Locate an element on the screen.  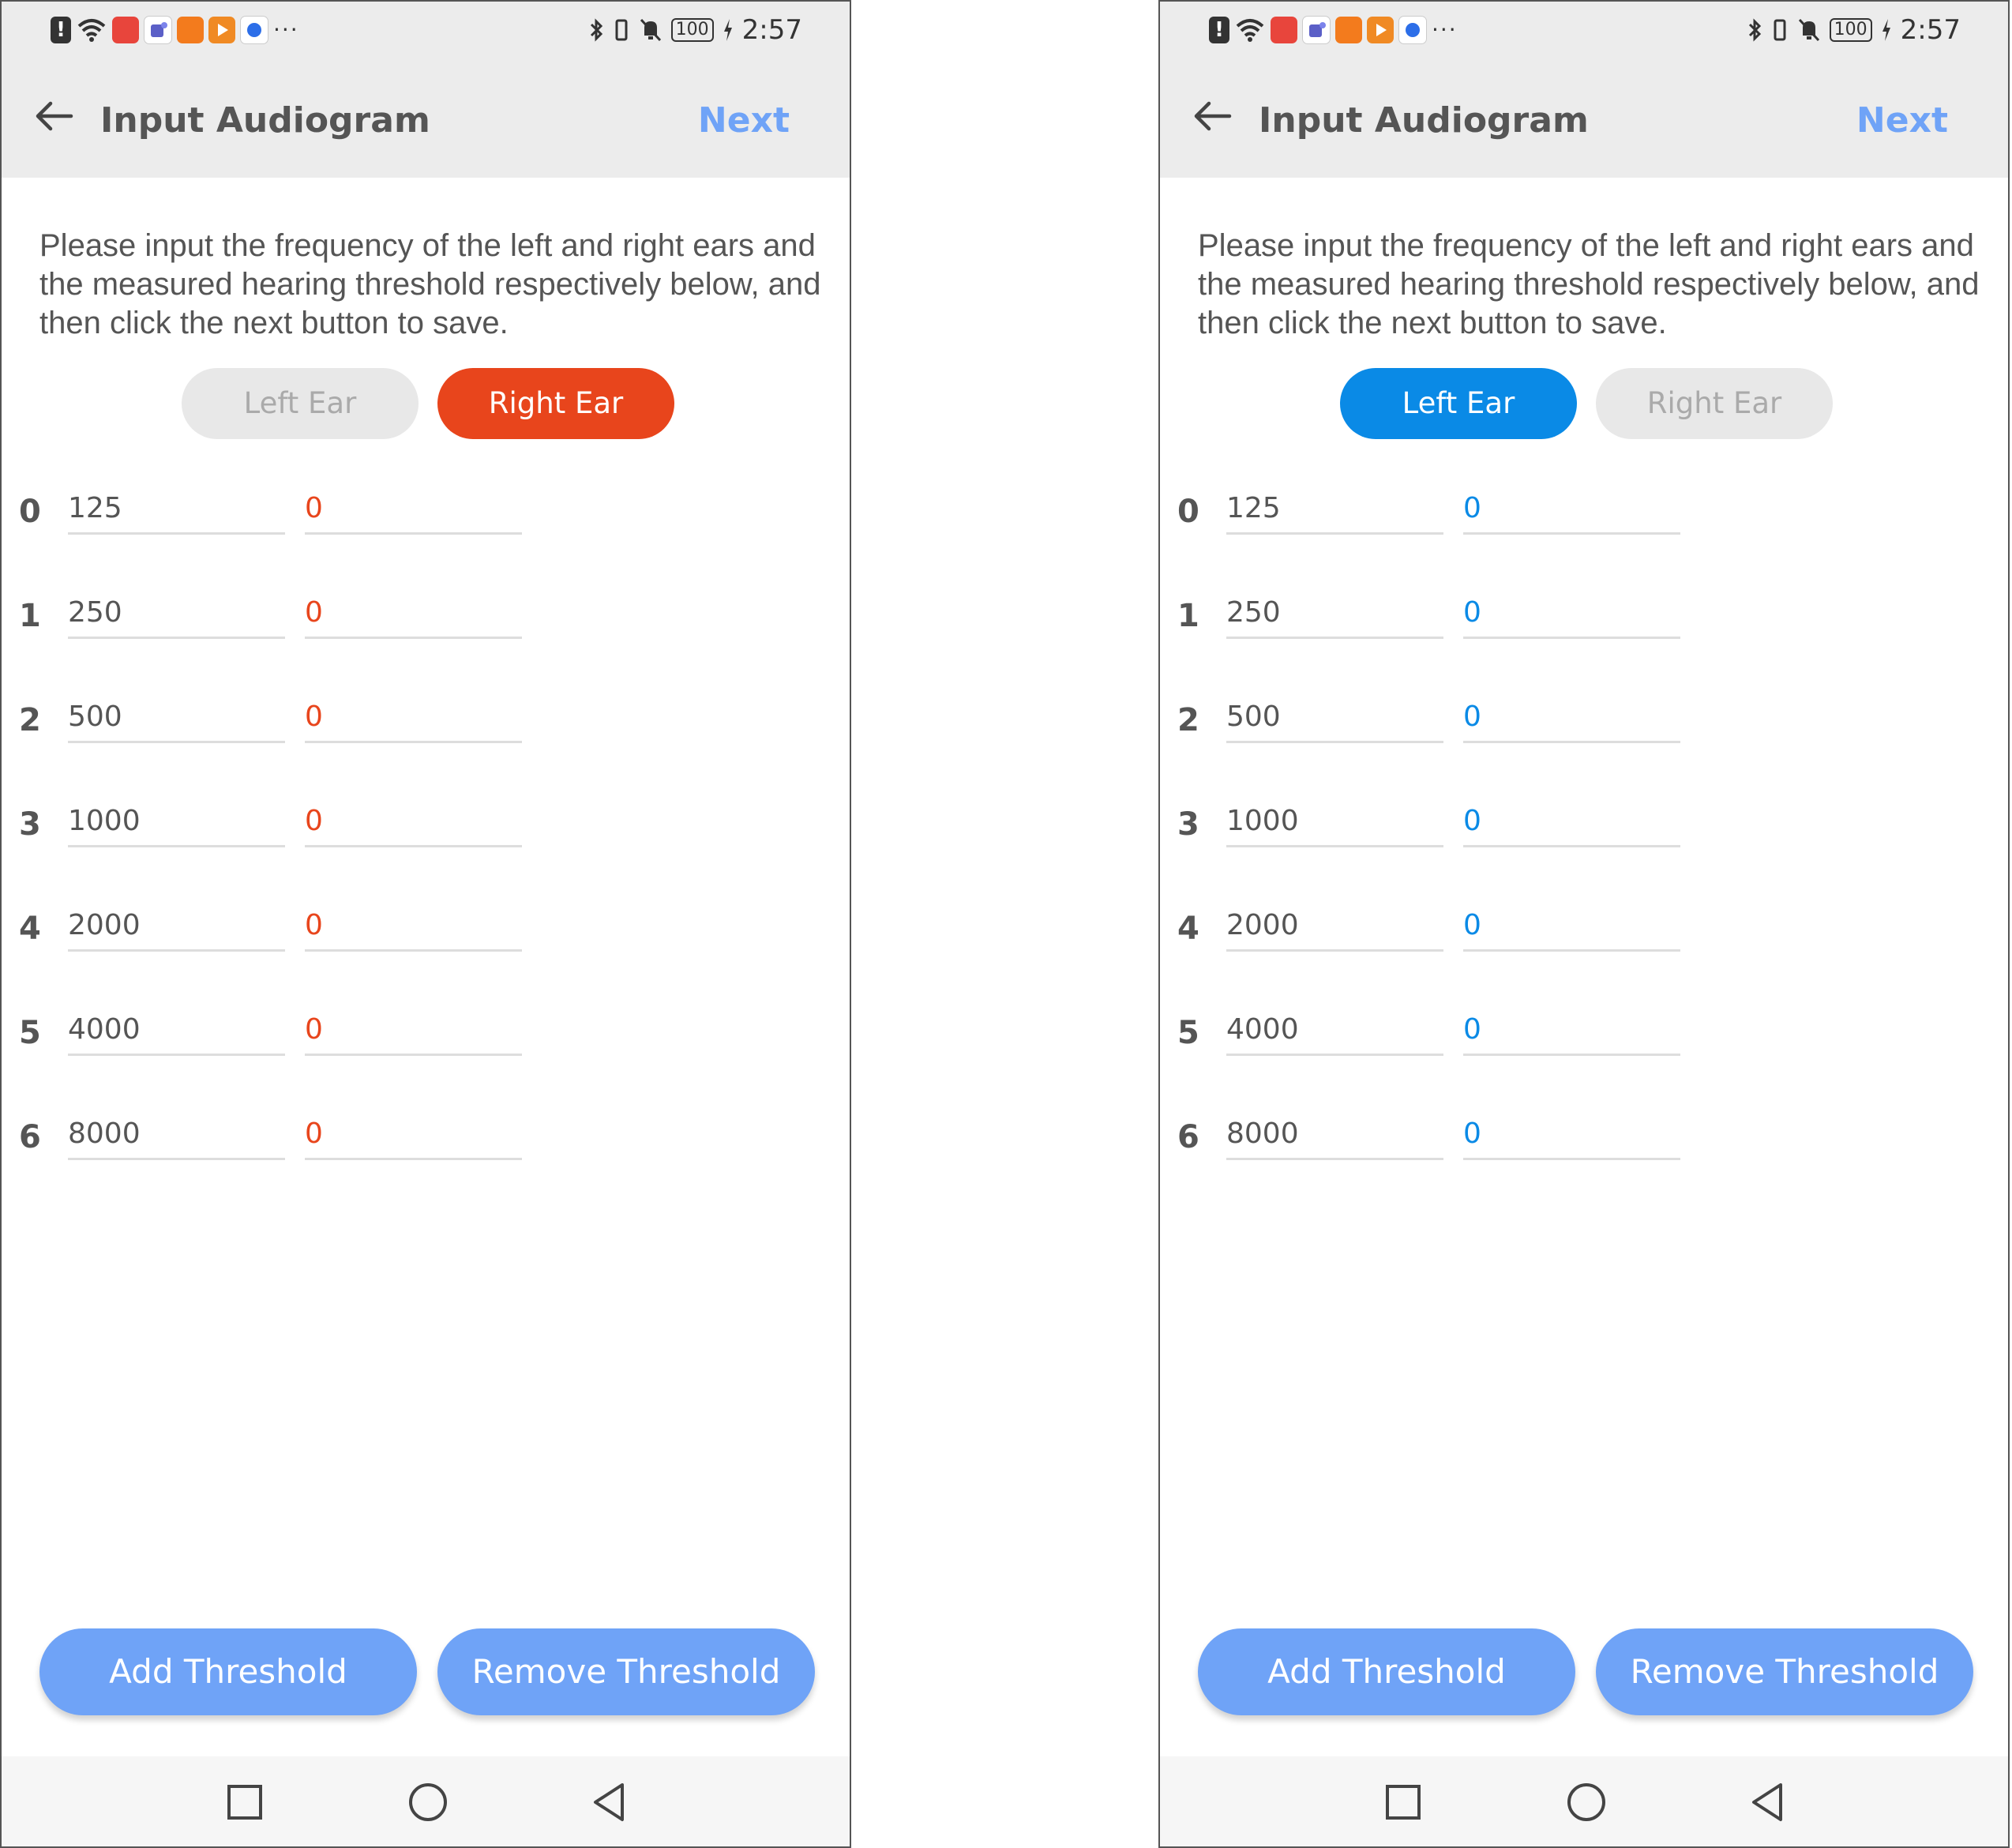
list-item: 0 125 0 is located at coordinates (426, 511).